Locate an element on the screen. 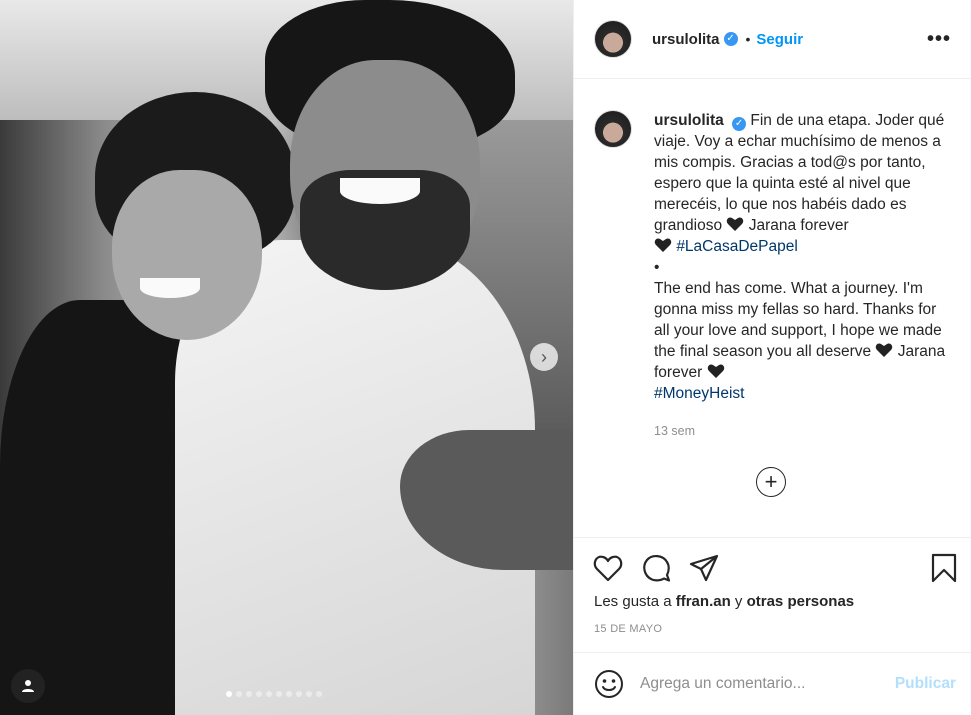  publish-button: Publicar is located at coordinates (925, 684).